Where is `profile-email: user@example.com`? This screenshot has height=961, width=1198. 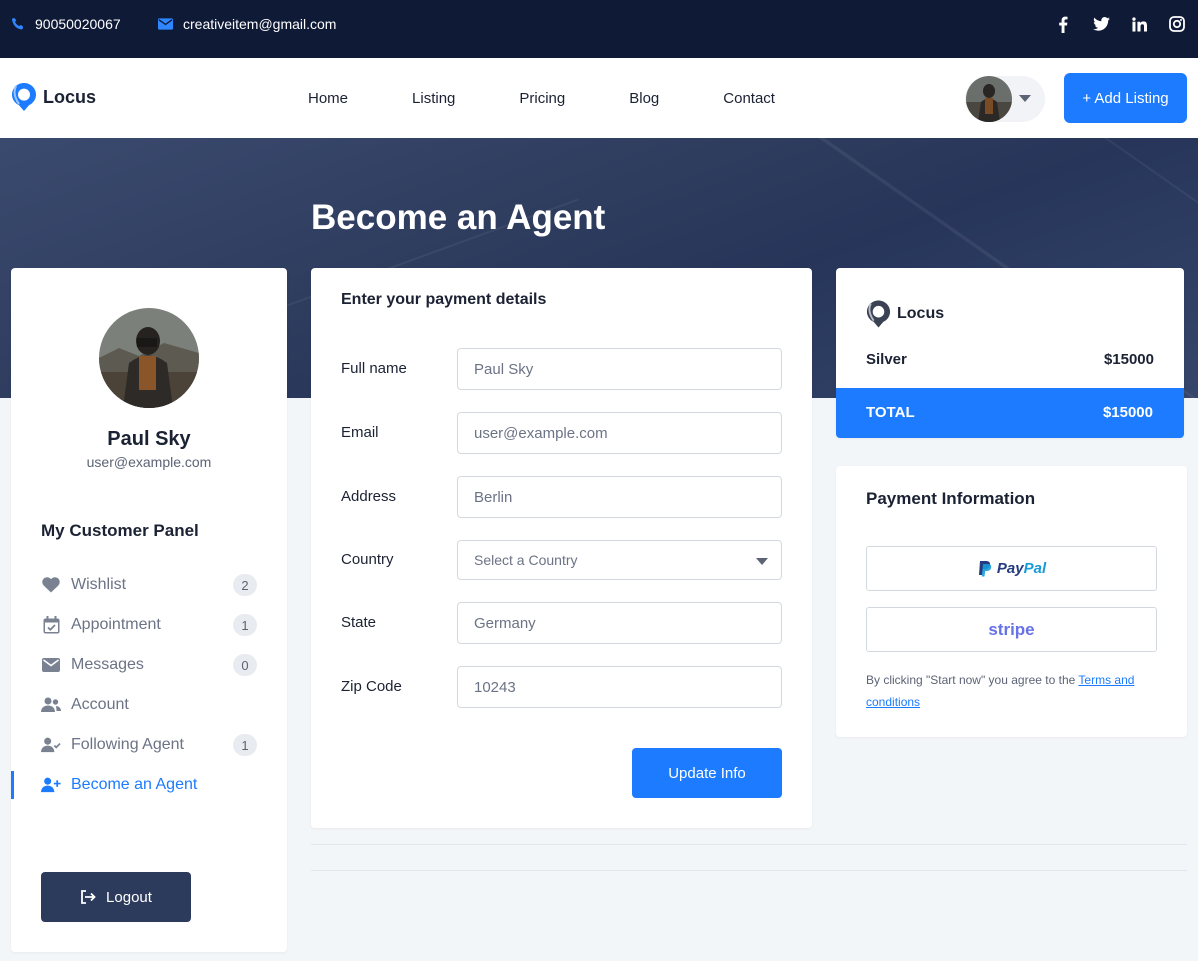 profile-email: user@example.com is located at coordinates (149, 462).